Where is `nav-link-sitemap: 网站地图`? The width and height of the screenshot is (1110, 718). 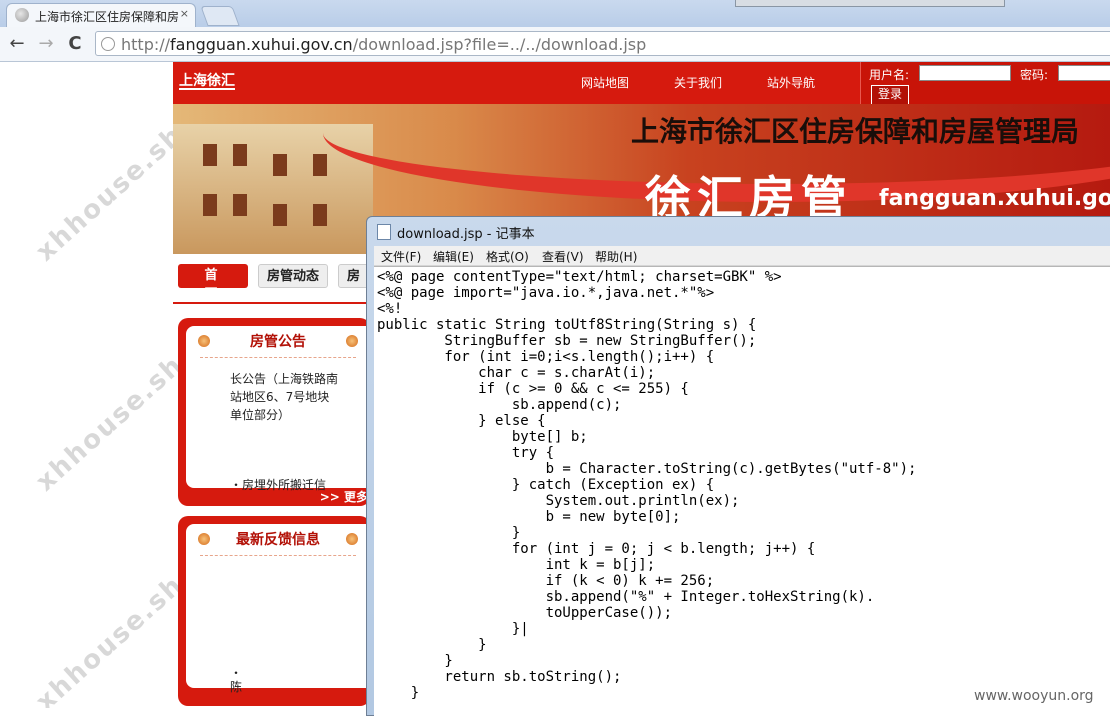
nav-link-sitemap: 网站地图 is located at coordinates (605, 82).